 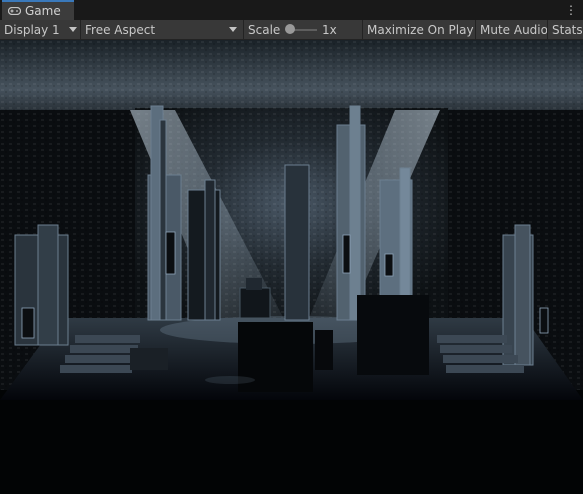 I want to click on scale-slider-thumb, so click(x=290, y=29).